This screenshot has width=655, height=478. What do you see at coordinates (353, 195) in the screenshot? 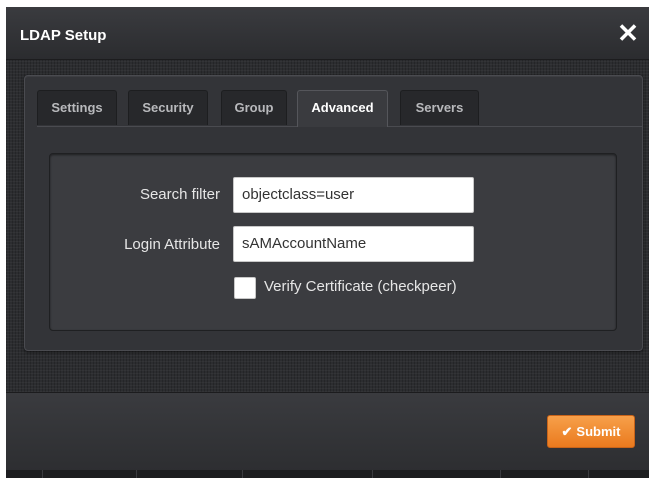
I see `search-filter-input` at bounding box center [353, 195].